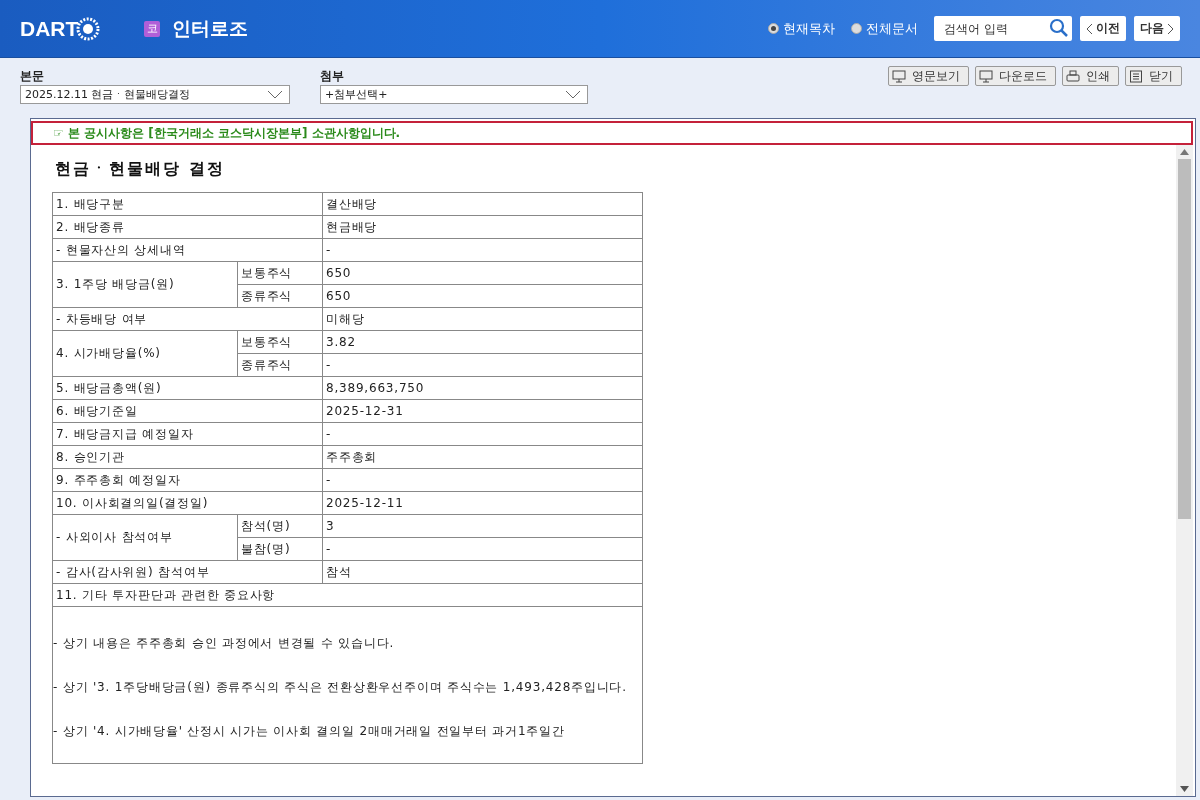 This screenshot has width=1200, height=800. Describe the element at coordinates (280, 526) in the screenshot. I see `table-cell: 참석(명)` at that location.